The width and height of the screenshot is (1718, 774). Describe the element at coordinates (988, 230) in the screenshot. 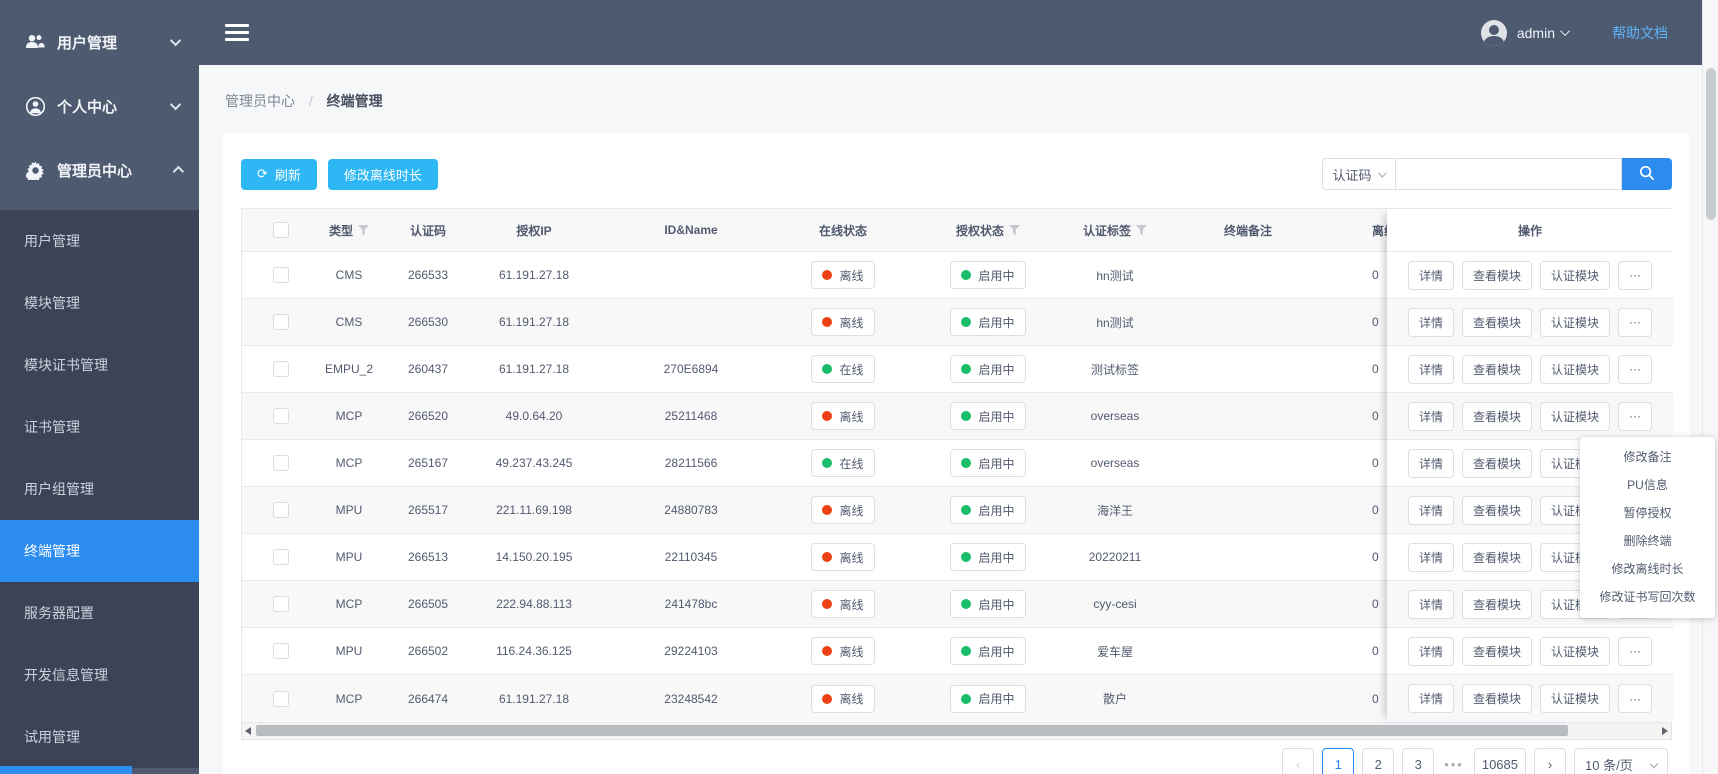

I see `column-header-auth-status: 授权状态` at that location.